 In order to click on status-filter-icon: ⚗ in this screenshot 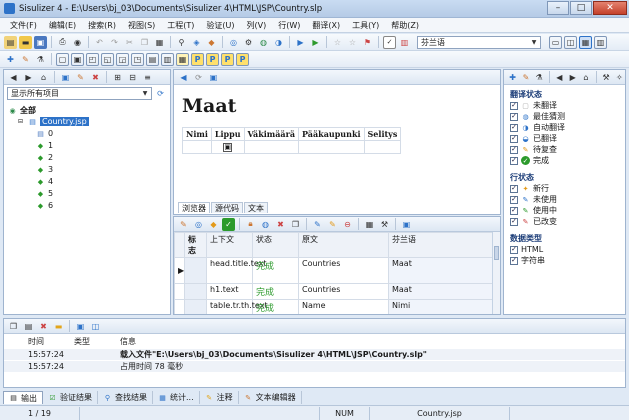, I will do `click(539, 77)`.